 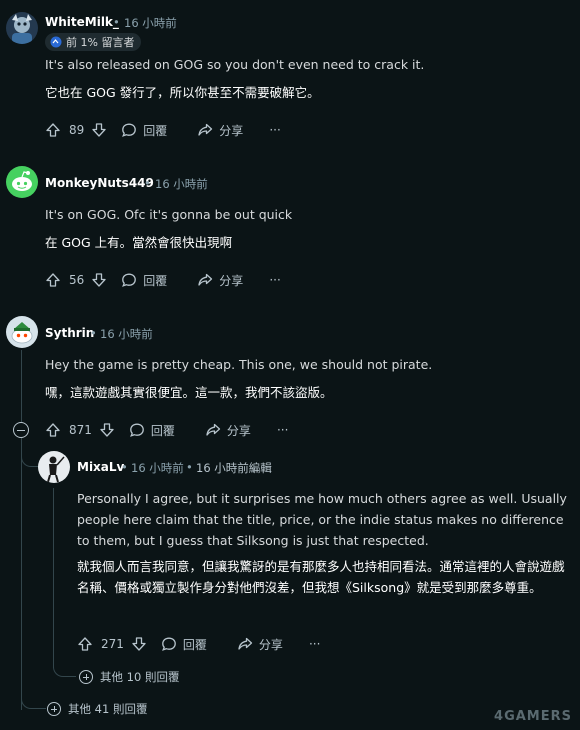 I want to click on comment-username: MixaLv, so click(x=100, y=467).